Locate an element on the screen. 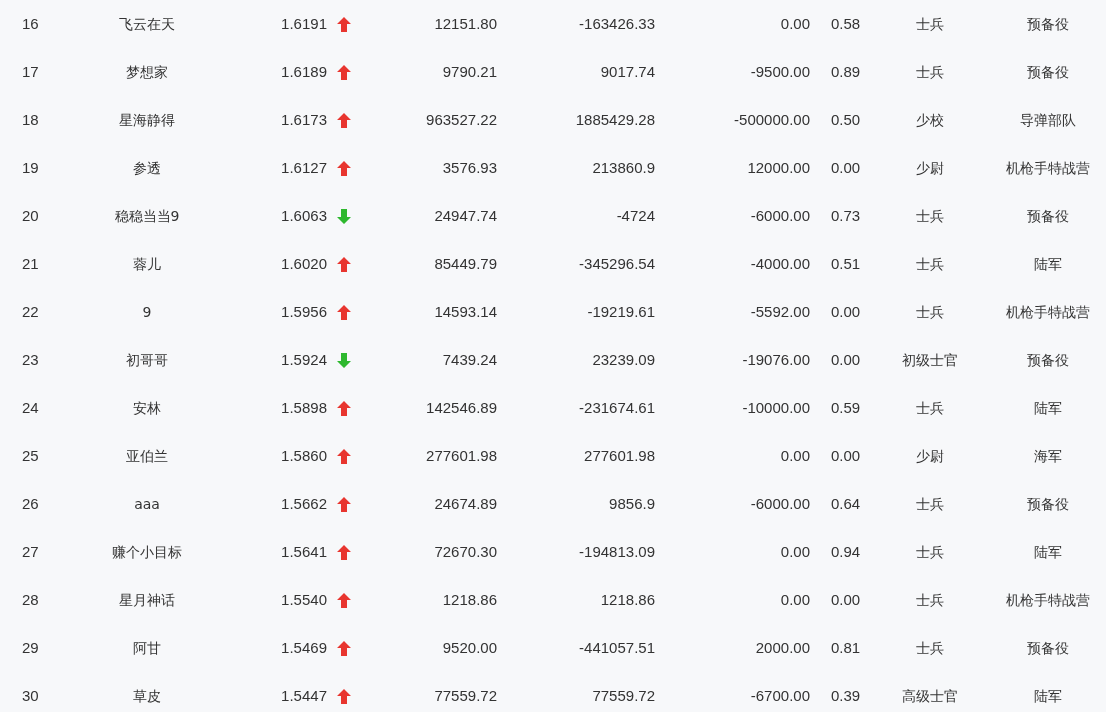 The image size is (1106, 712). amount-value: 23239.09 is located at coordinates (623, 359).